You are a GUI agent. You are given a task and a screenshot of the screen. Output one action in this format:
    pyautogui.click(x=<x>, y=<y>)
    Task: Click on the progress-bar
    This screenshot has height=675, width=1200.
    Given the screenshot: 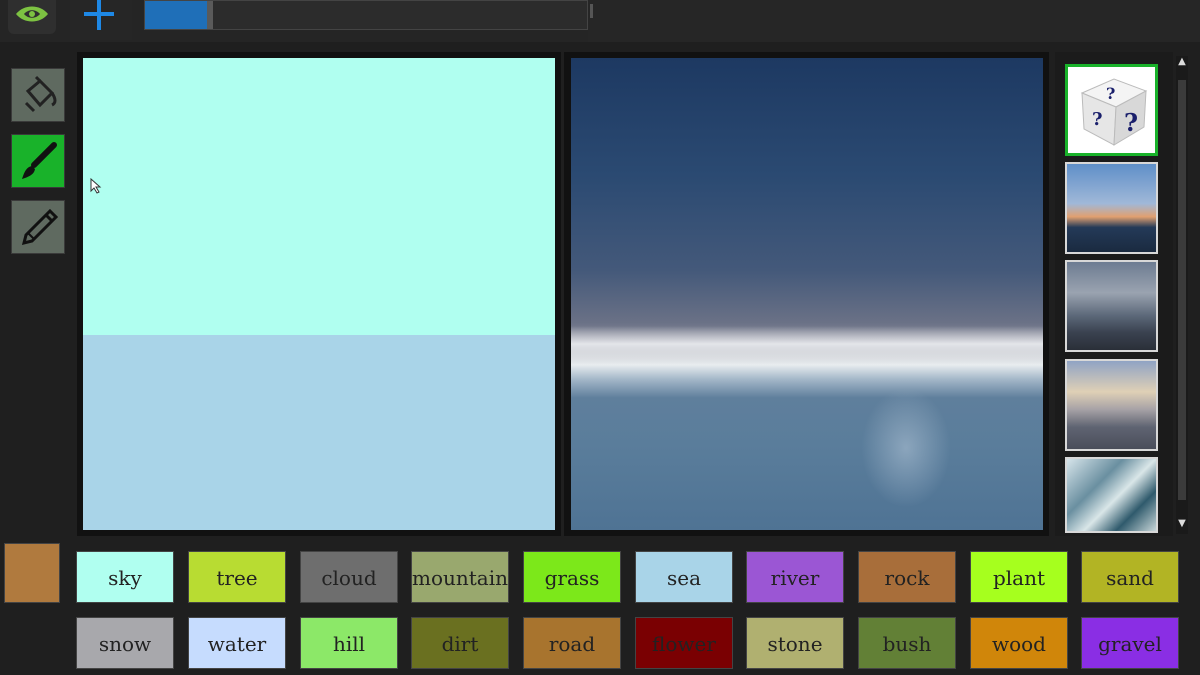 What is the action you would take?
    pyautogui.click(x=366, y=15)
    